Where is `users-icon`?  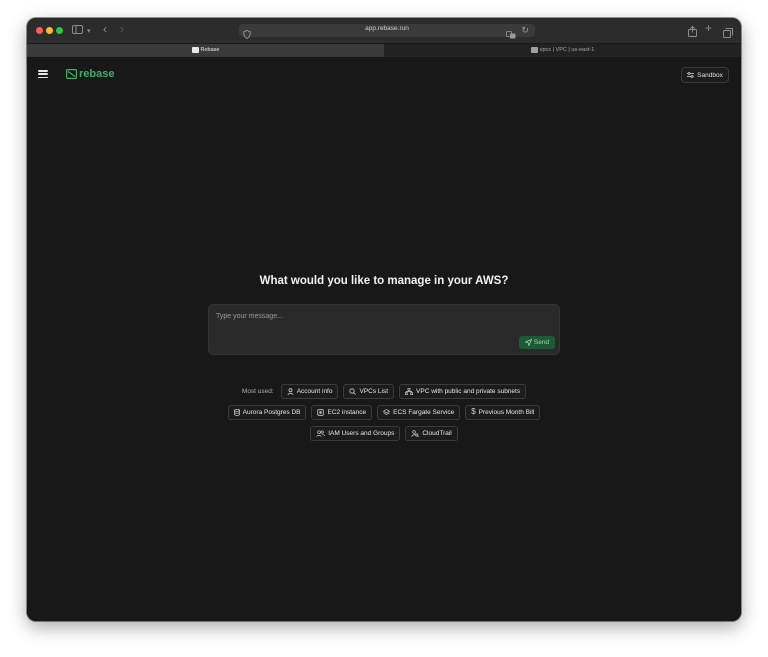
users-icon is located at coordinates (321, 433).